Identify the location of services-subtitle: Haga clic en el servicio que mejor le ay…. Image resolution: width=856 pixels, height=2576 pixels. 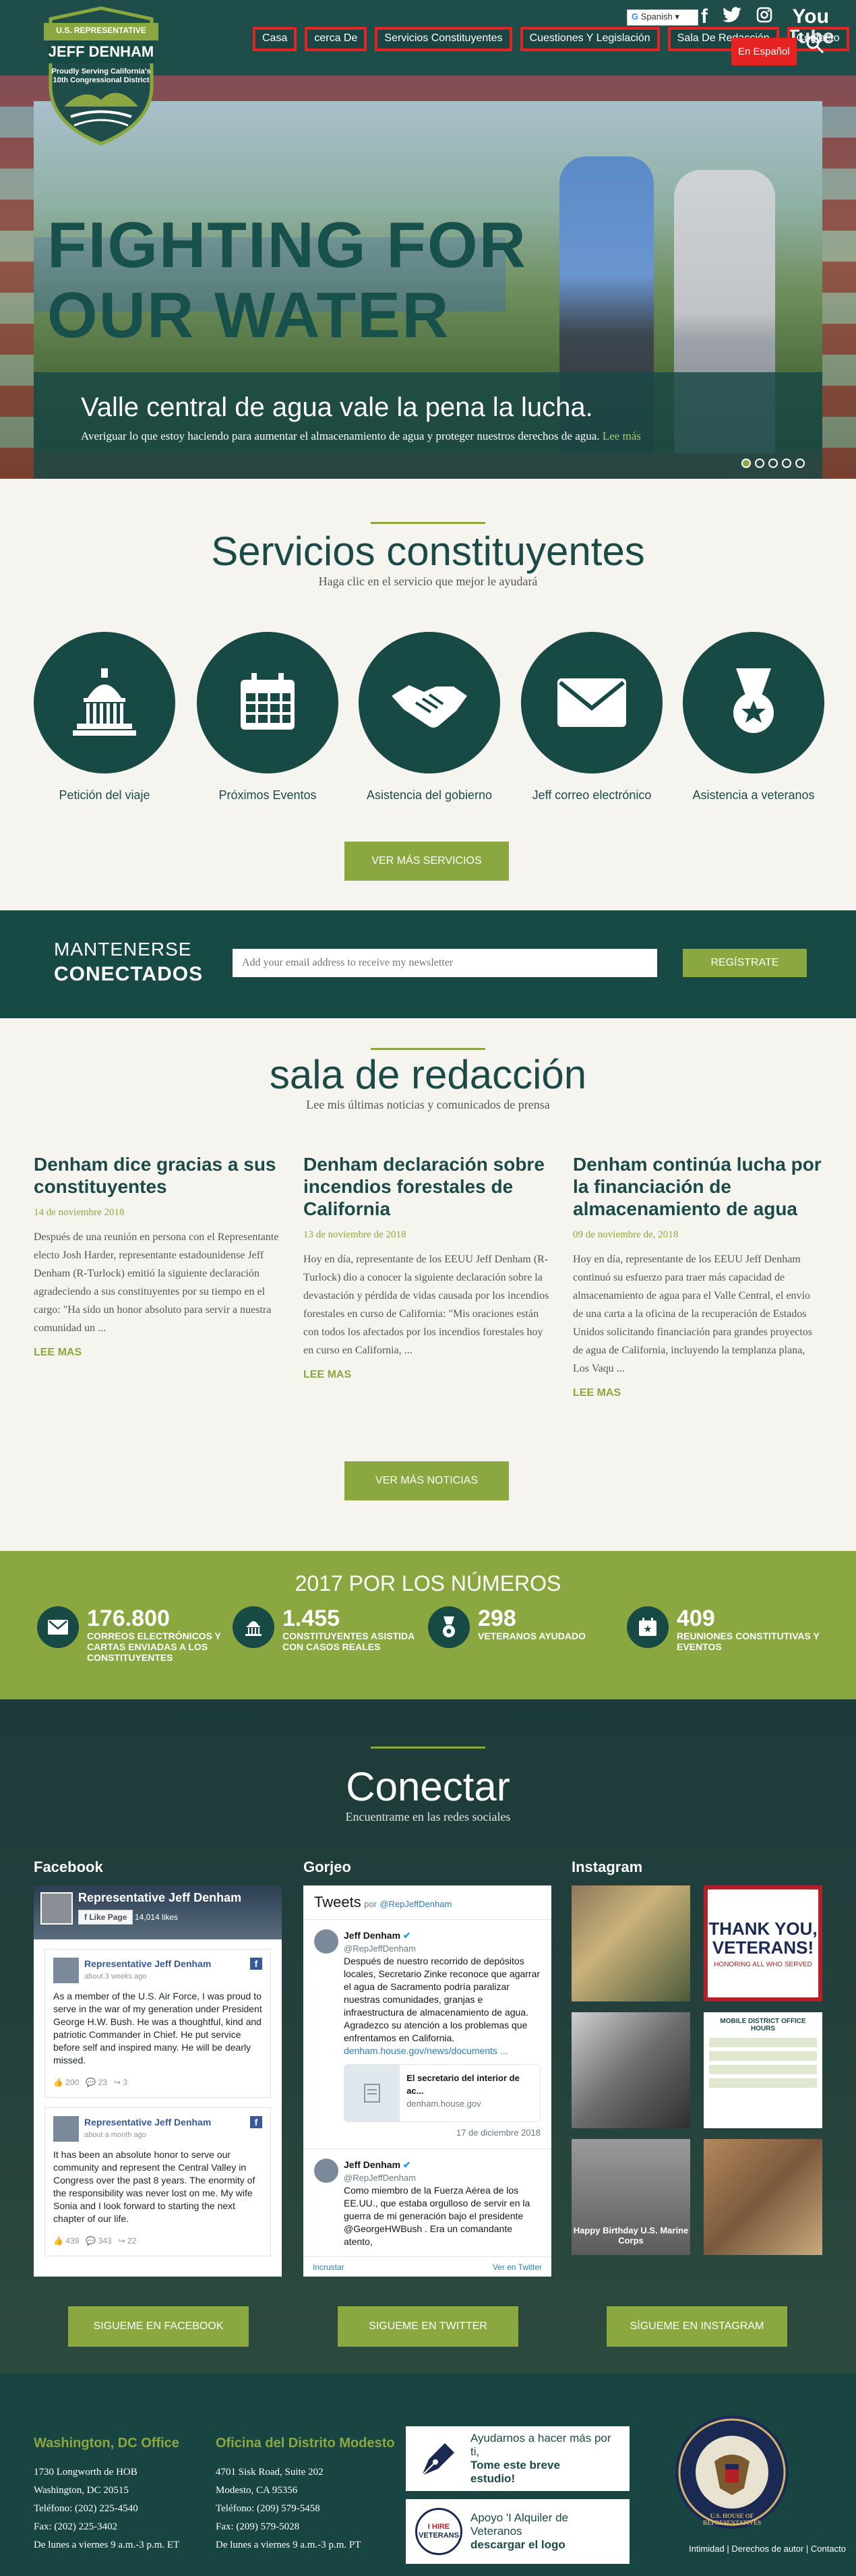
(428, 581).